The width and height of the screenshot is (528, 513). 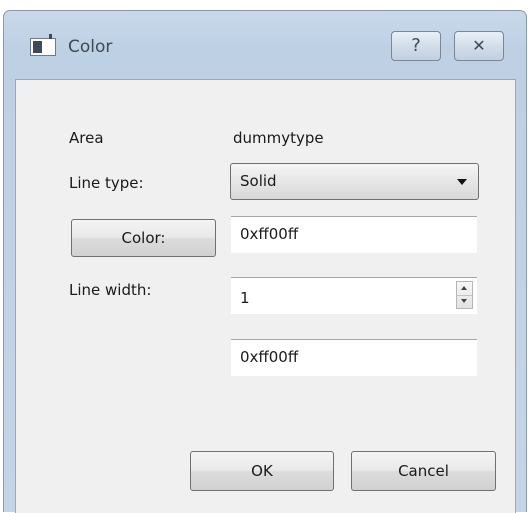 I want to click on area-label: Area, so click(x=86, y=138).